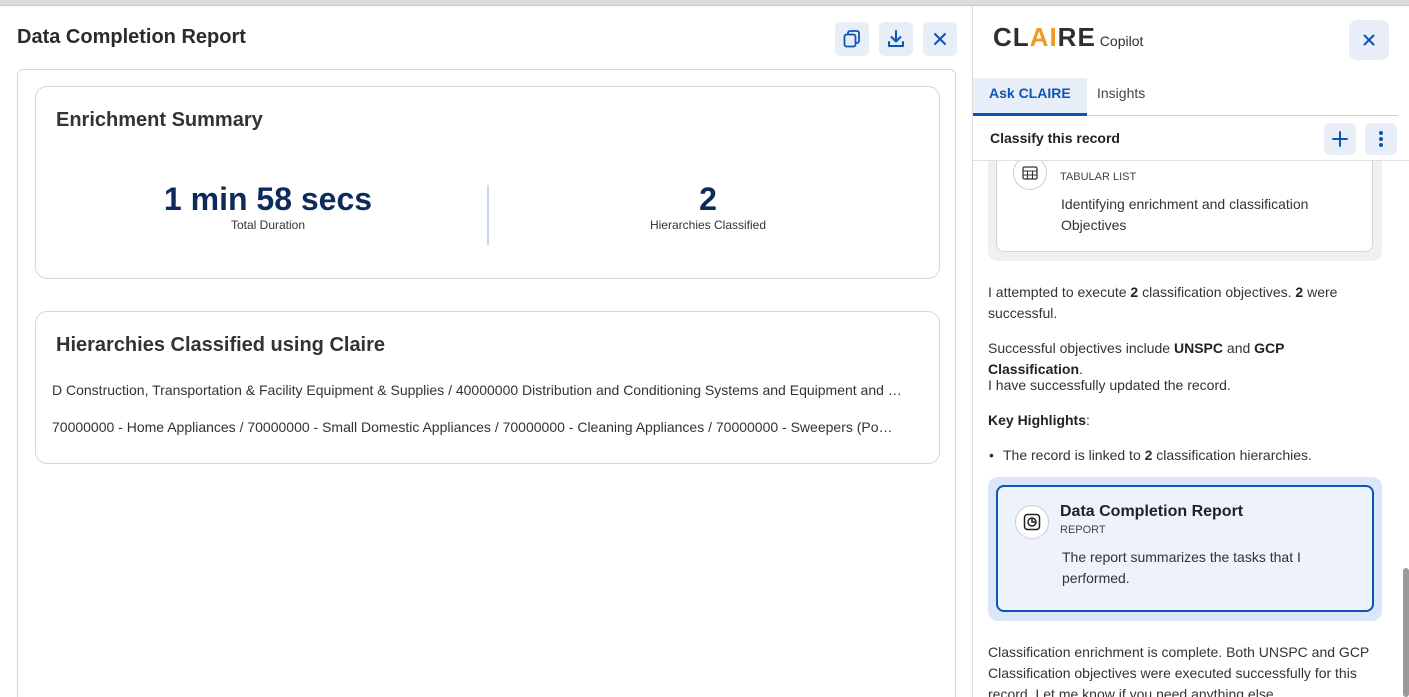 Image resolution: width=1409 pixels, height=697 pixels. Describe the element at coordinates (1121, 41) in the screenshot. I see `logo-copilot: Copilot` at that location.